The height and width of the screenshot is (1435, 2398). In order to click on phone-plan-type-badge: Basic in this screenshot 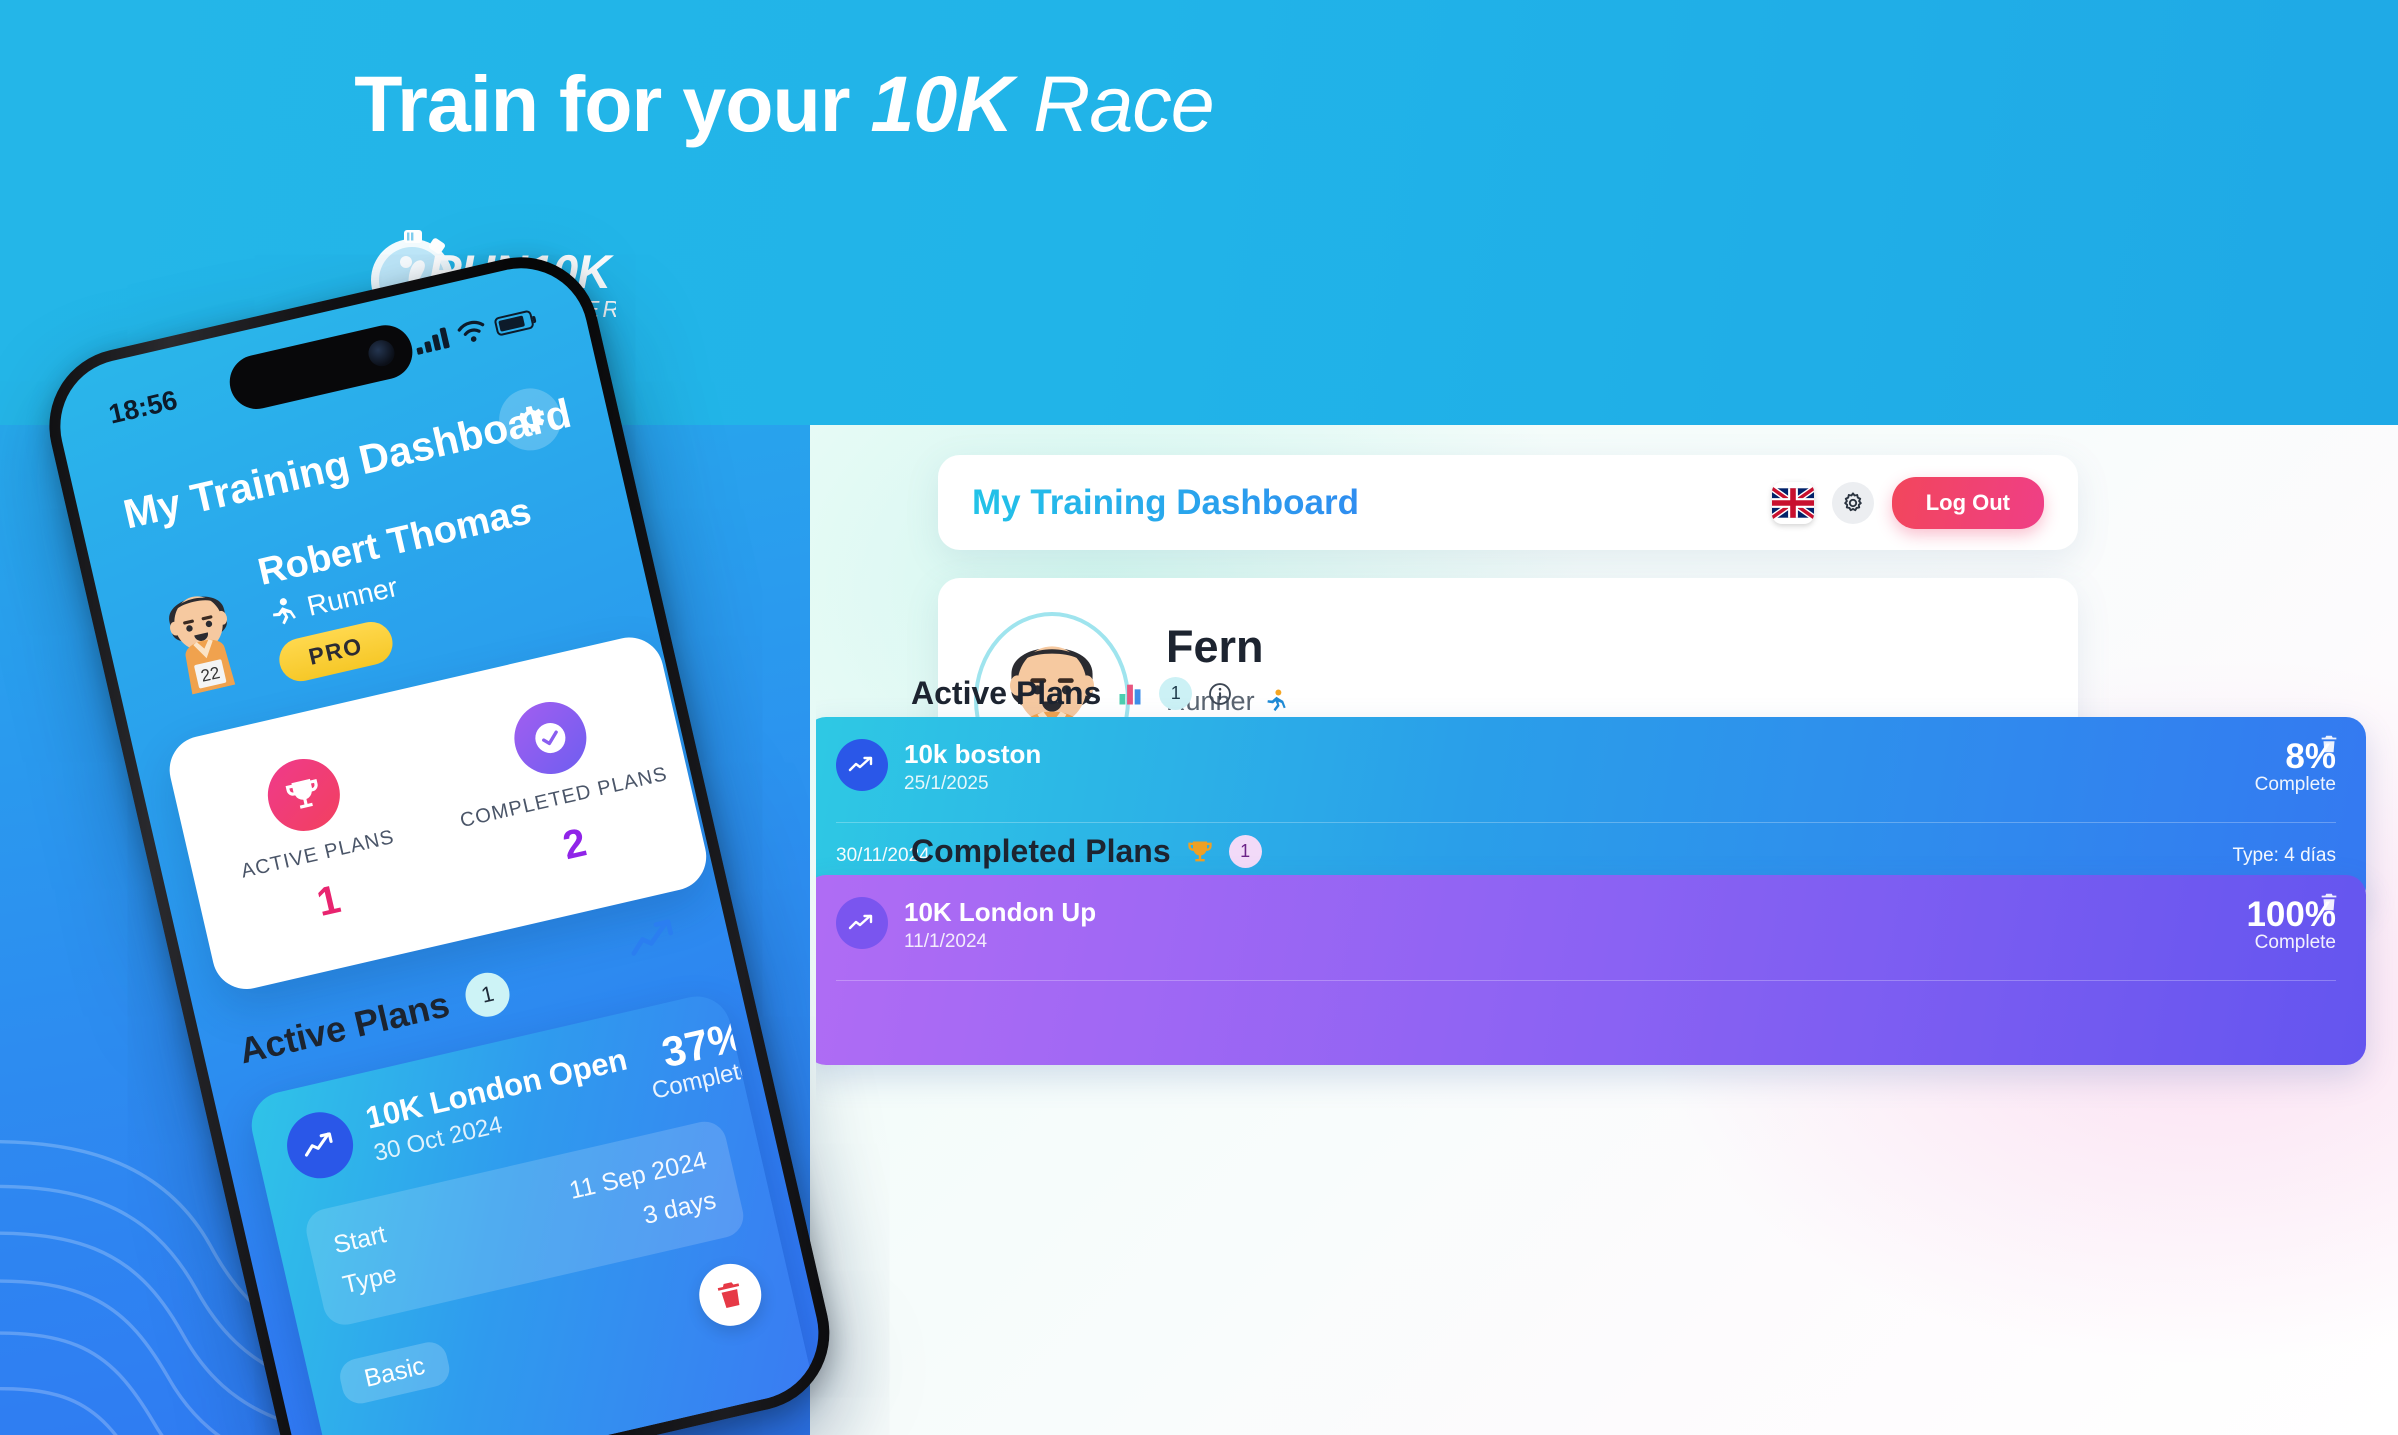, I will do `click(394, 1372)`.